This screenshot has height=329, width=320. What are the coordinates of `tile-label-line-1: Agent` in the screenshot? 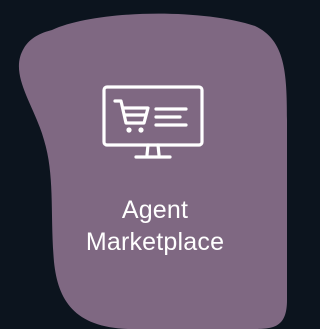 It's located at (155, 210).